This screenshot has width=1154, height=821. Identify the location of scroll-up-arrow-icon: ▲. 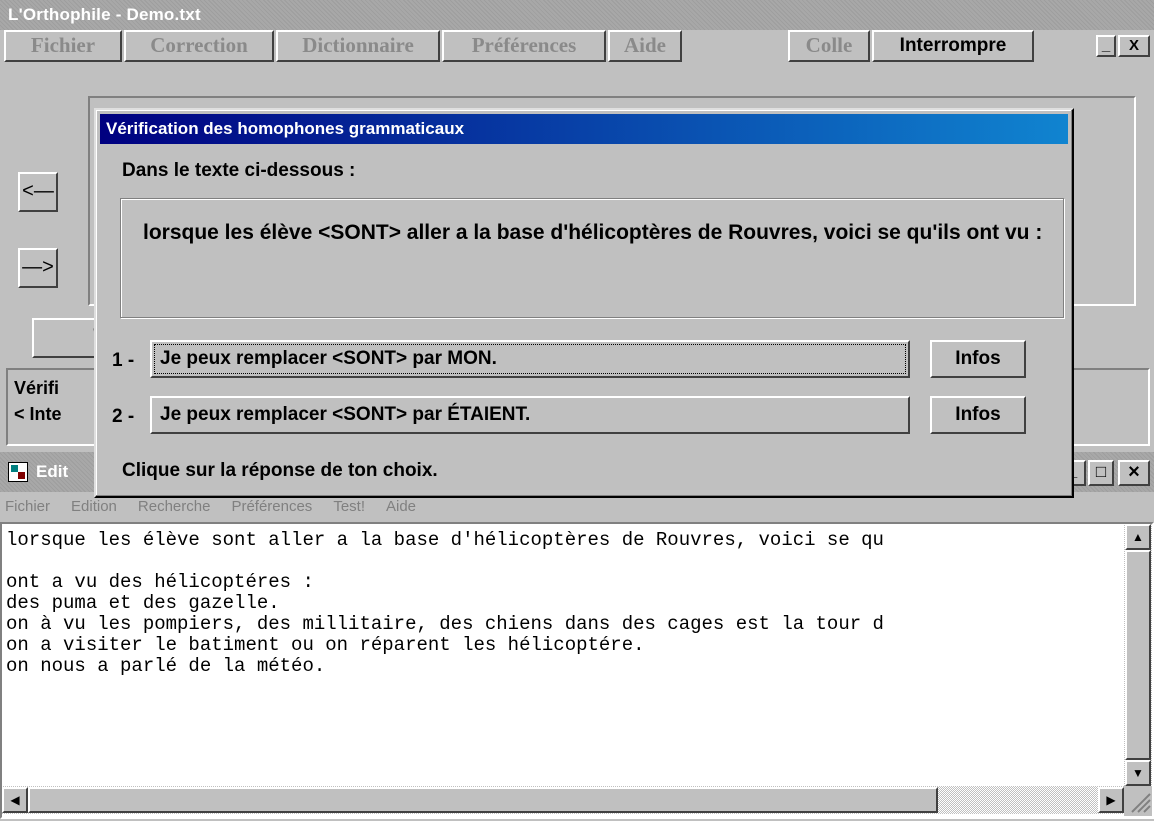
(1138, 537).